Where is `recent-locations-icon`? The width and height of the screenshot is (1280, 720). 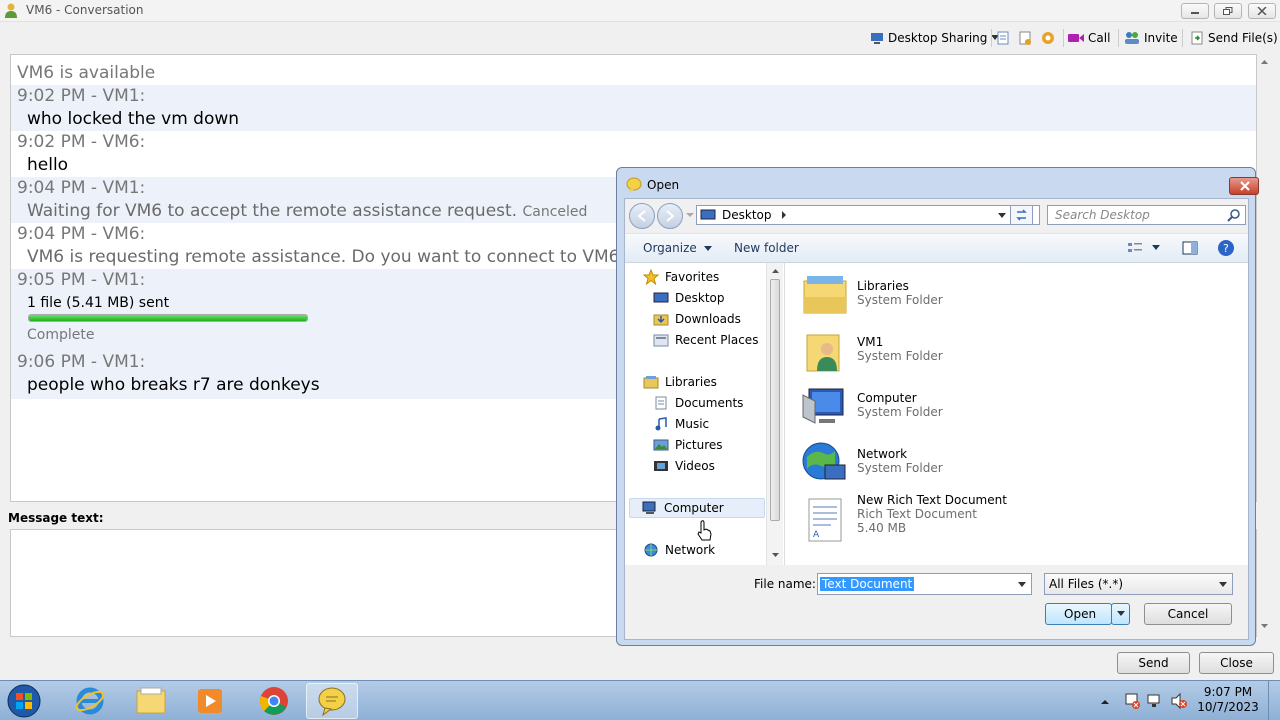
recent-locations-icon is located at coordinates (690, 215).